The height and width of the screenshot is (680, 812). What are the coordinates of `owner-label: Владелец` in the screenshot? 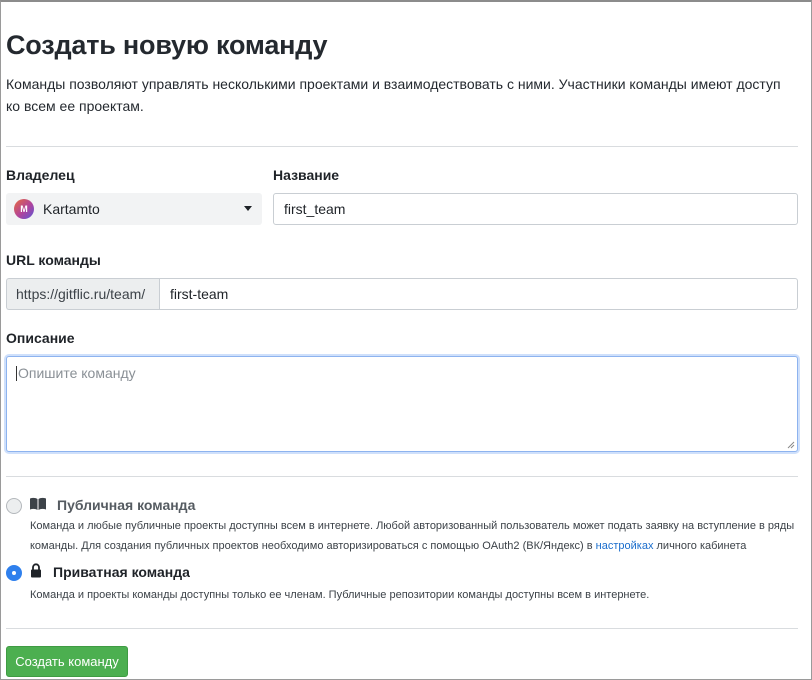 It's located at (40, 175).